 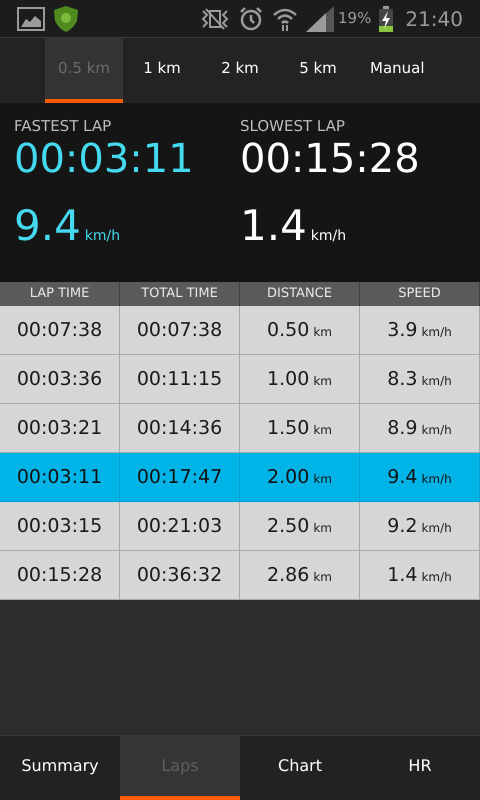 I want to click on bottom-tab: Summary, so click(x=60, y=768).